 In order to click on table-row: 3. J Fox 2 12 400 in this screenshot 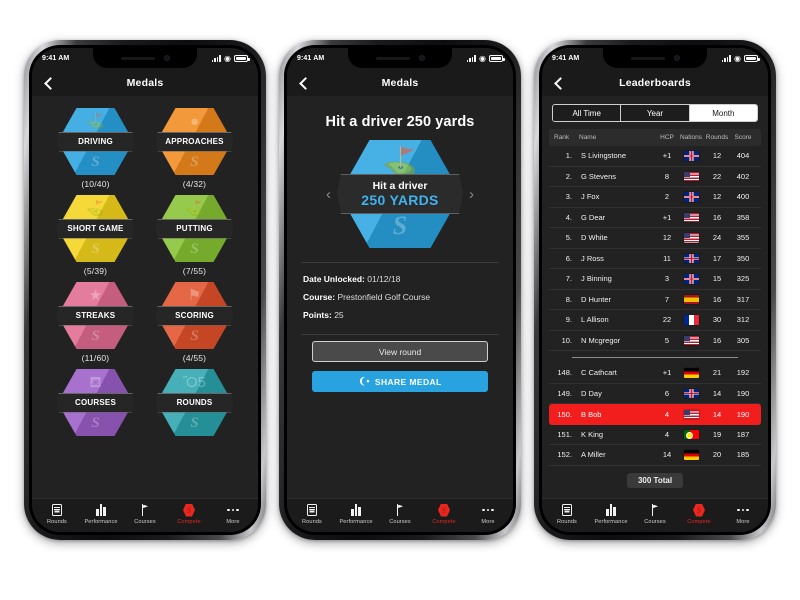, I will do `click(655, 197)`.